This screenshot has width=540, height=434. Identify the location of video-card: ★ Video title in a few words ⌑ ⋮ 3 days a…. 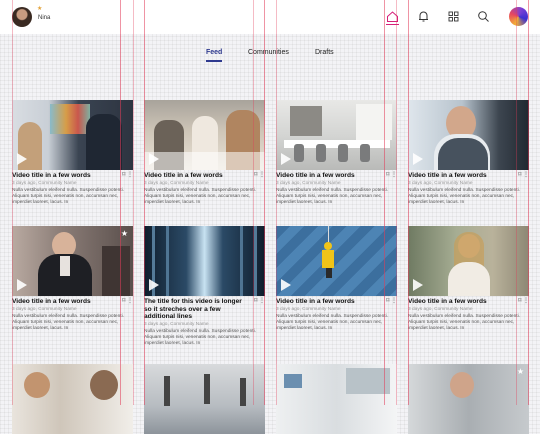
(72, 279).